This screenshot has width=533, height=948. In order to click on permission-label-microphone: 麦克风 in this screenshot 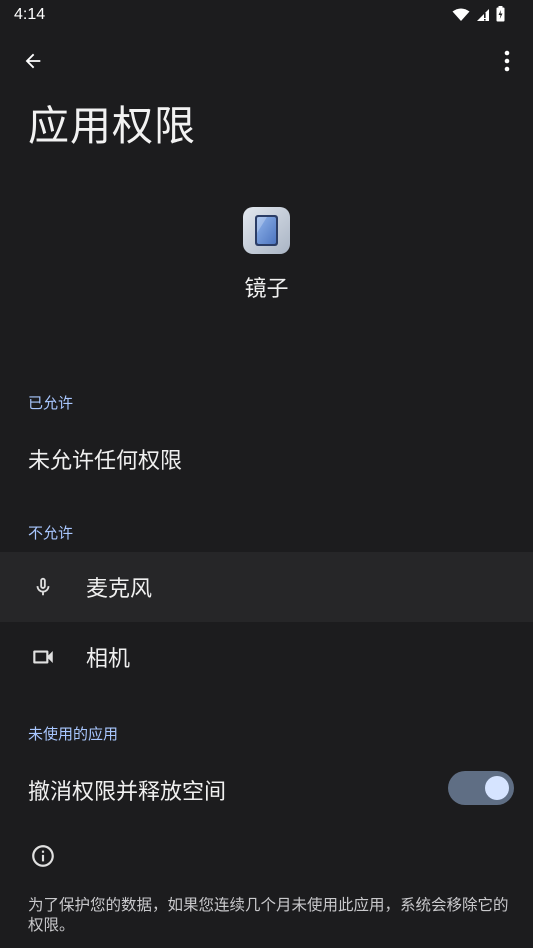, I will do `click(119, 589)`.